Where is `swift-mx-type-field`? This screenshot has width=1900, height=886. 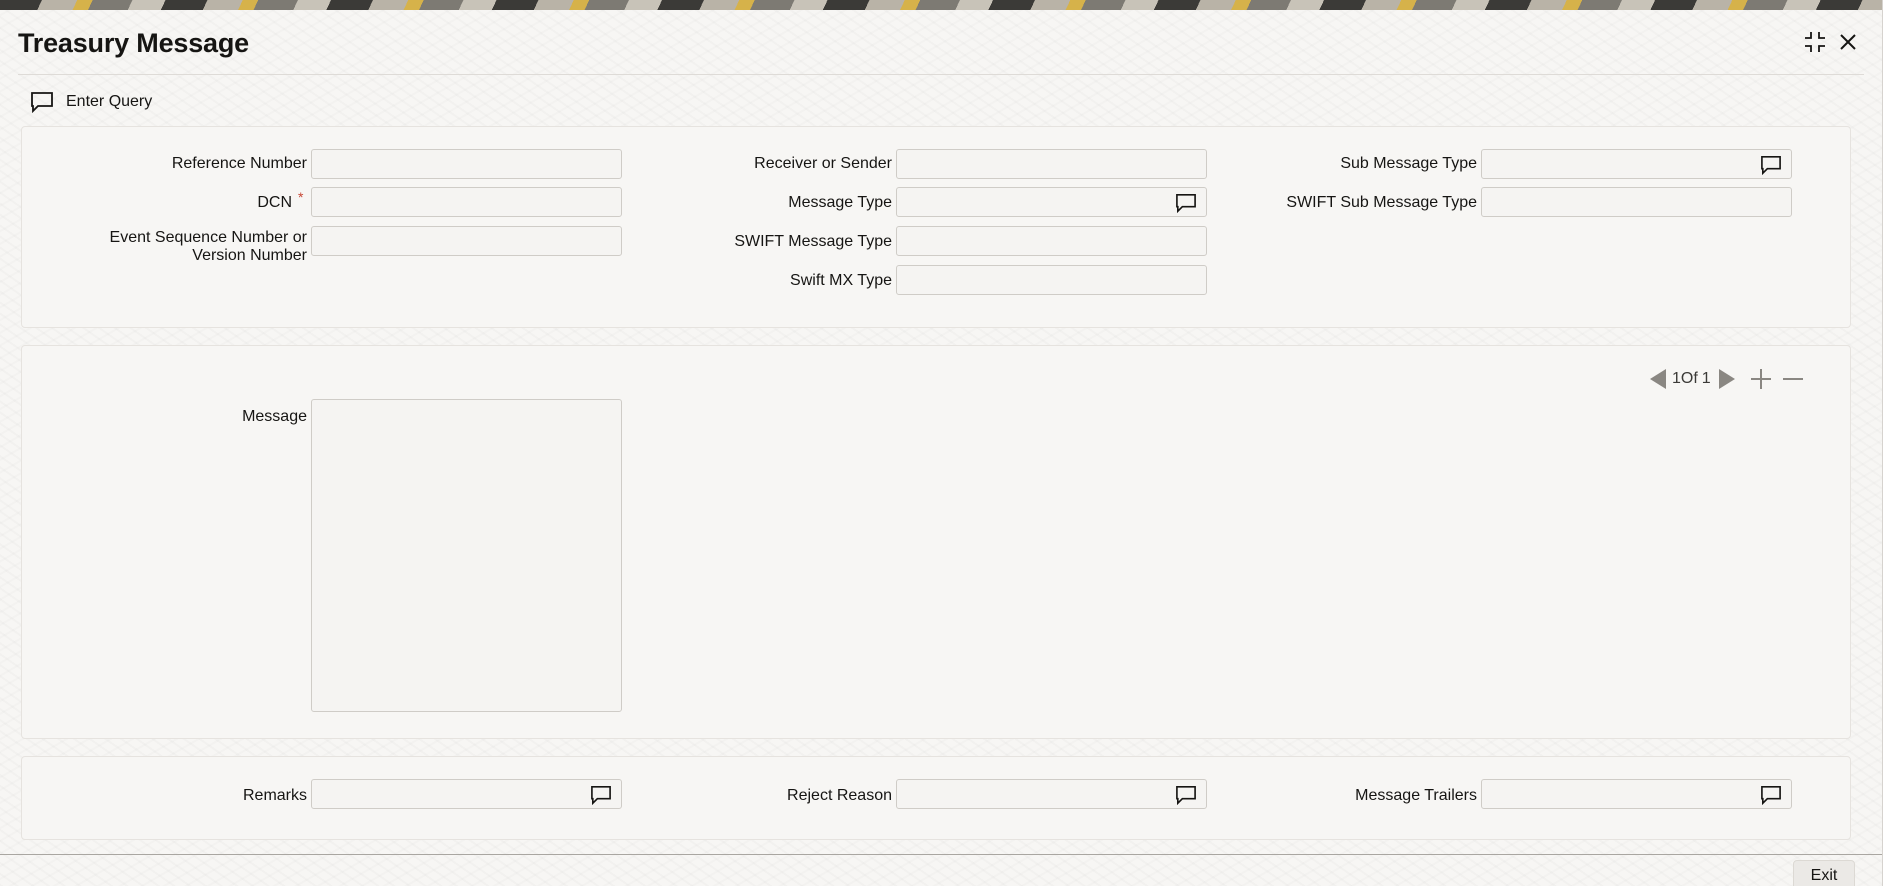 swift-mx-type-field is located at coordinates (1051, 280).